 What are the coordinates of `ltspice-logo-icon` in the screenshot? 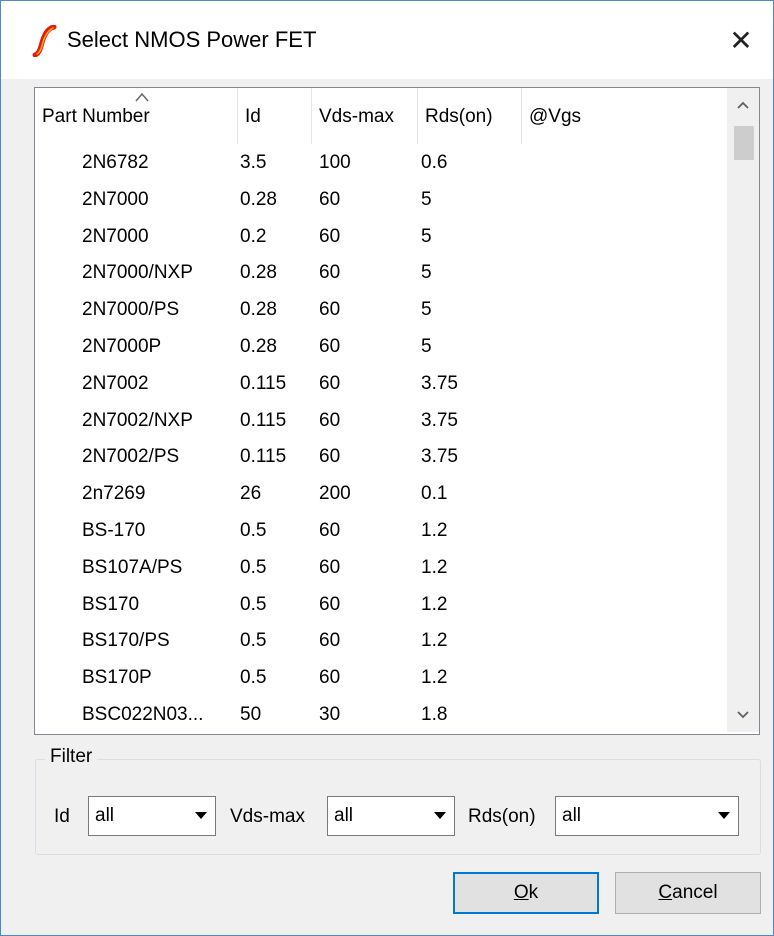 It's located at (44, 41).